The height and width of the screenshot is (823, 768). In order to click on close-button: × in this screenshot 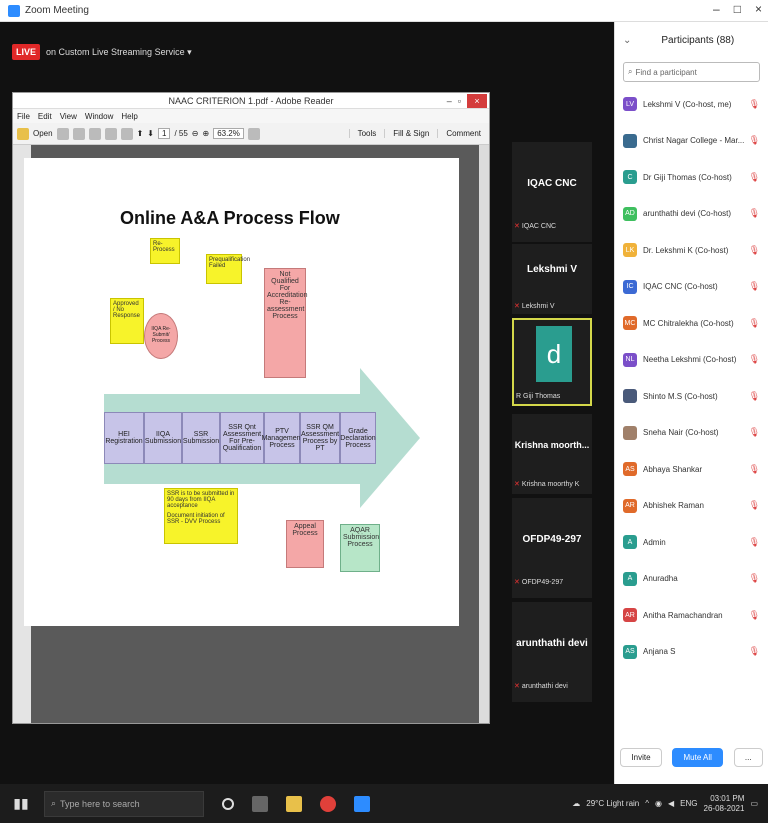, I will do `click(758, 9)`.